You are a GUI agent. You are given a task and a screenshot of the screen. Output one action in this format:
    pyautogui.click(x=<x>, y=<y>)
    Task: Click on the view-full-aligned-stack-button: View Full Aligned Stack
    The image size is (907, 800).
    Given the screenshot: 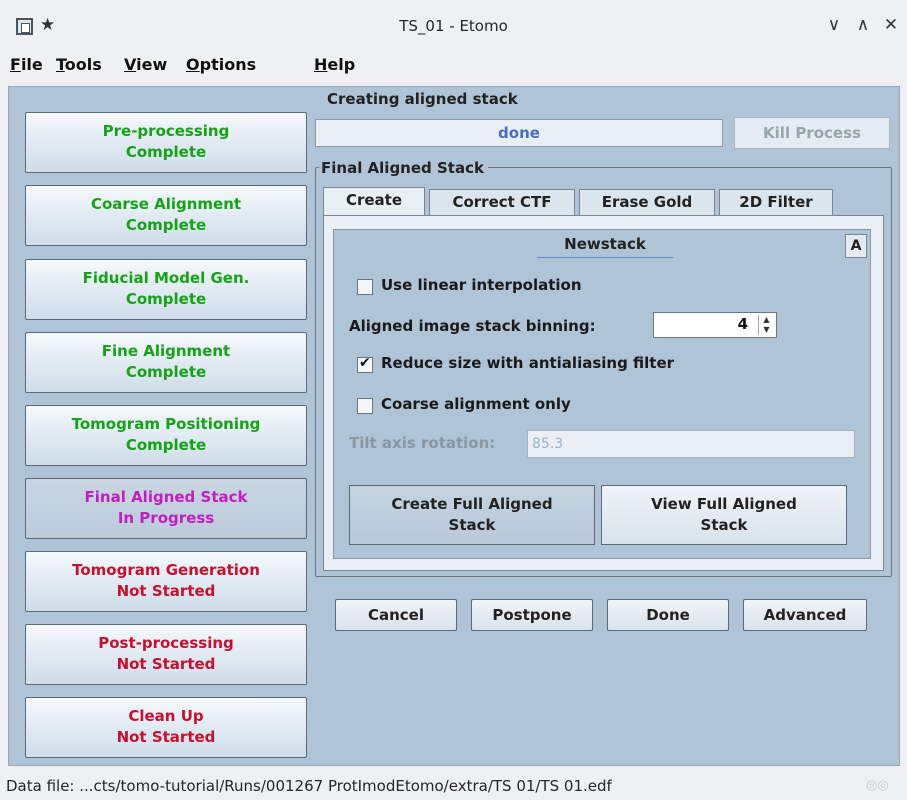 What is the action you would take?
    pyautogui.click(x=724, y=515)
    